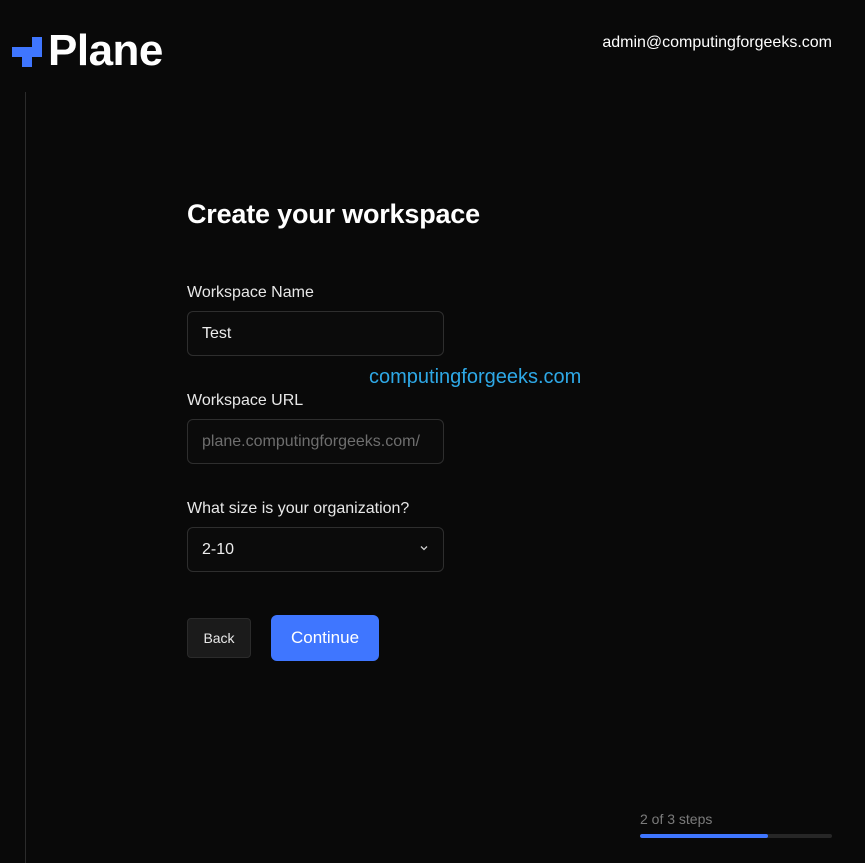  I want to click on progress-fill, so click(704, 836).